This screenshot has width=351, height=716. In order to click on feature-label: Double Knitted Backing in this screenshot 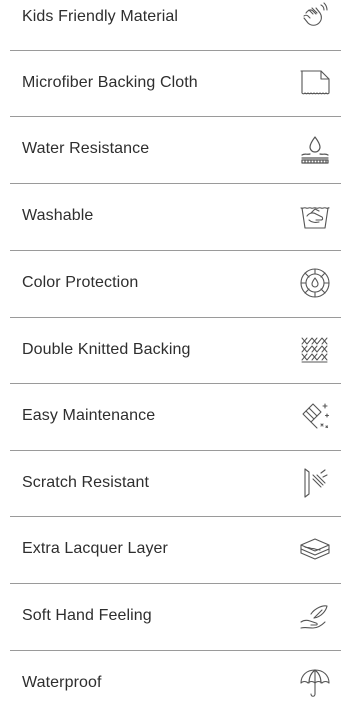, I will do `click(106, 349)`.